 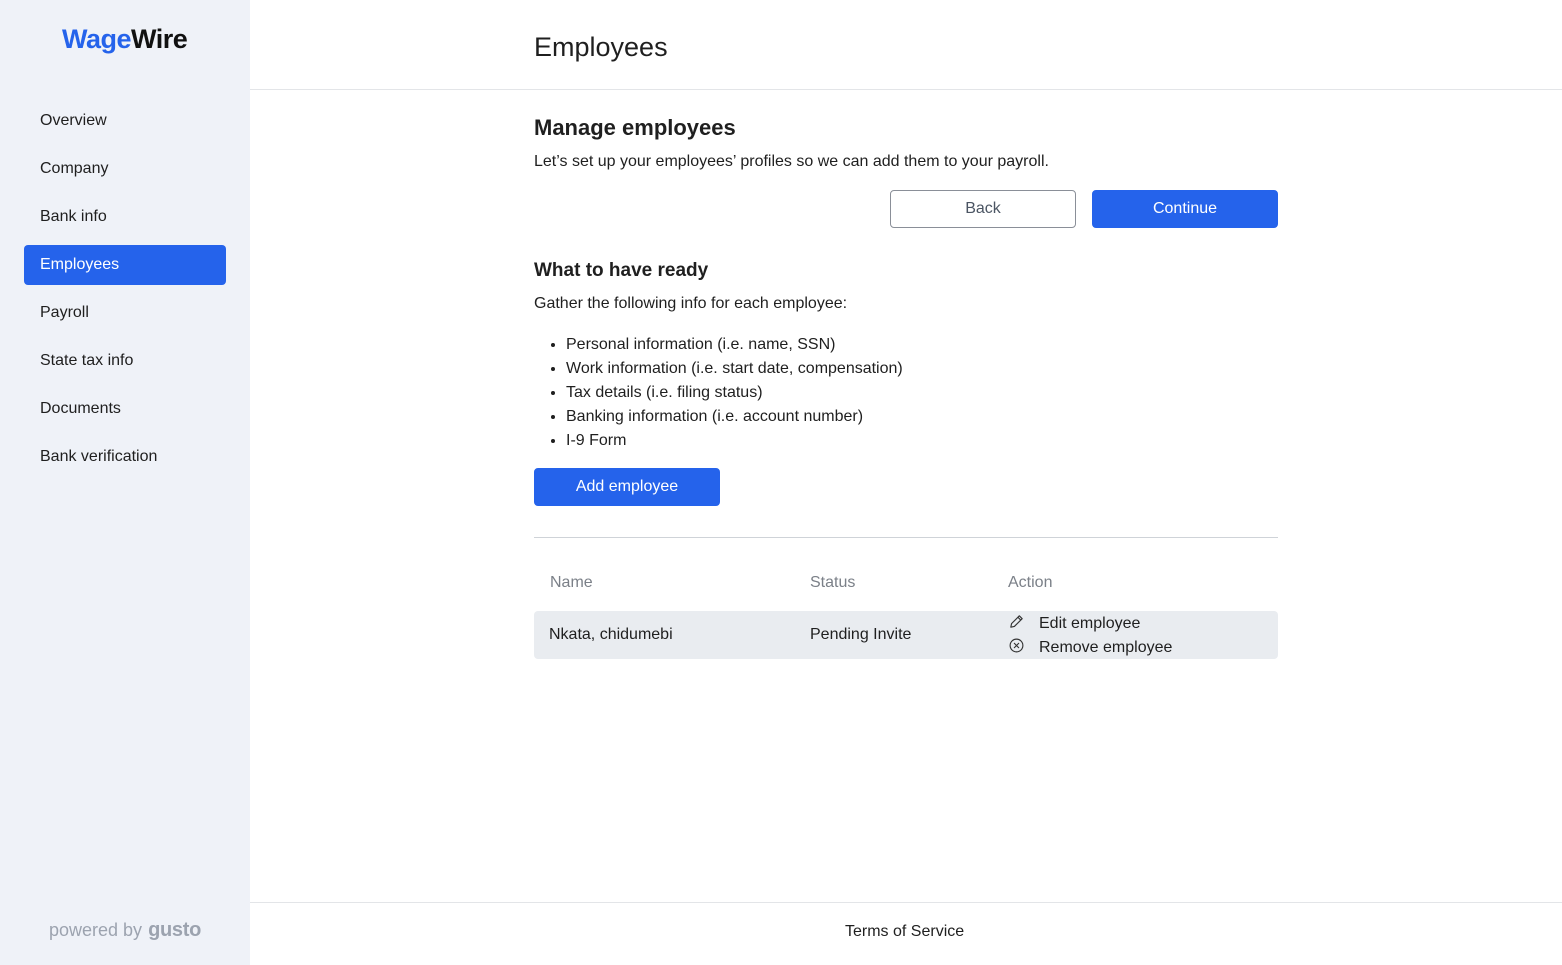 I want to click on sidebar-item-label: Overview, so click(x=73, y=120).